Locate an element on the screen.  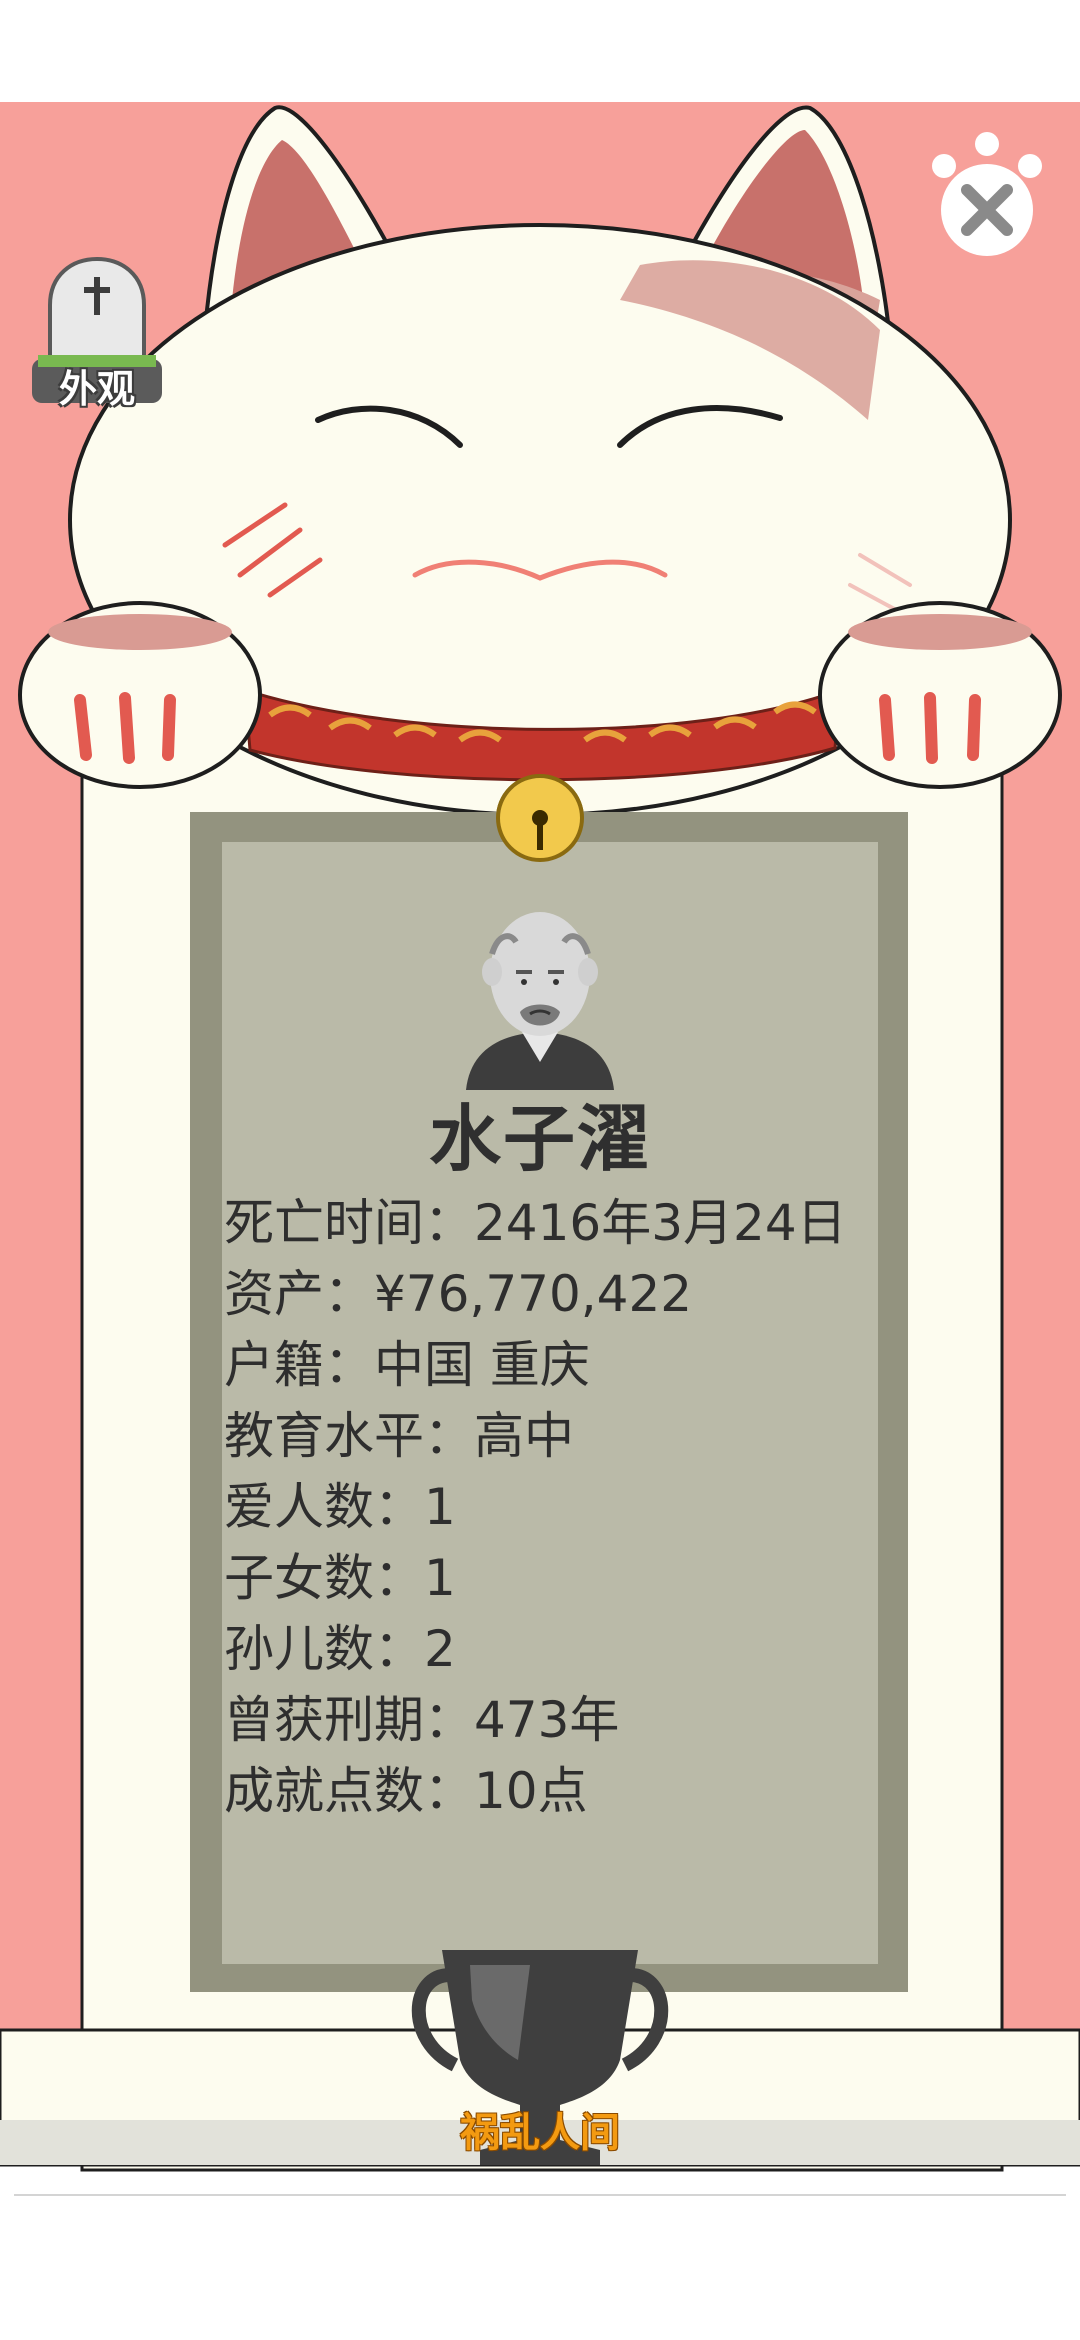
close-button is located at coordinates (987, 195).